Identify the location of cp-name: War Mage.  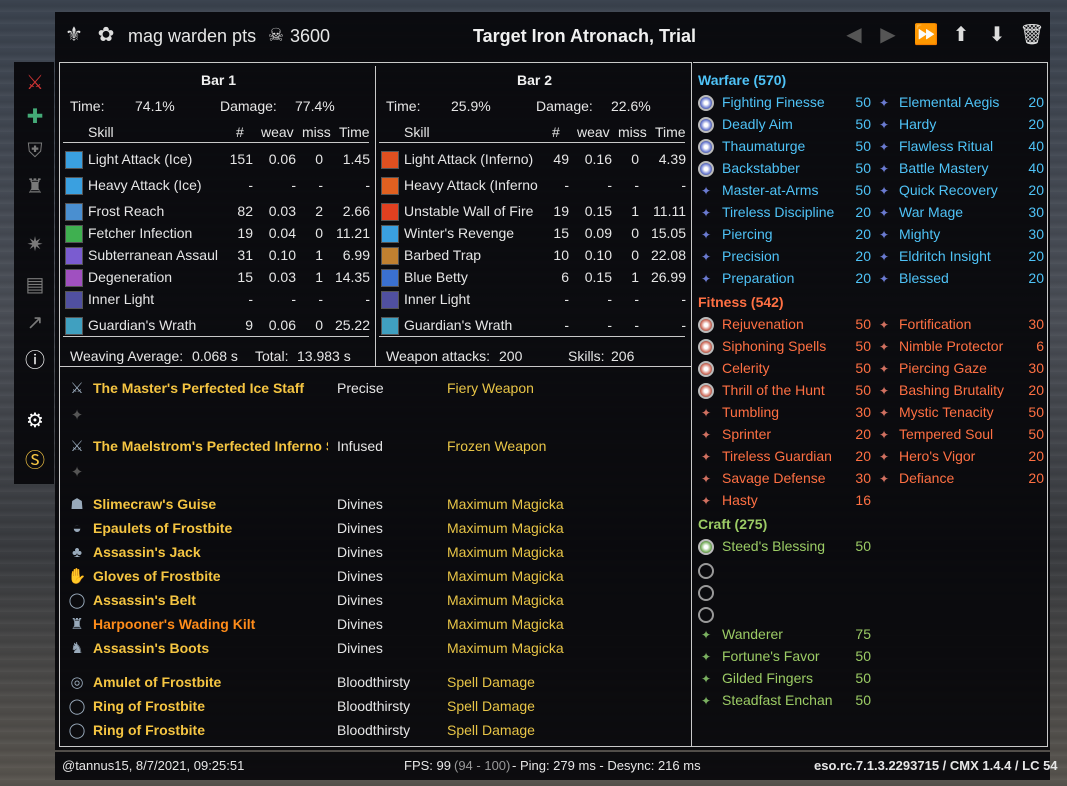
(931, 212).